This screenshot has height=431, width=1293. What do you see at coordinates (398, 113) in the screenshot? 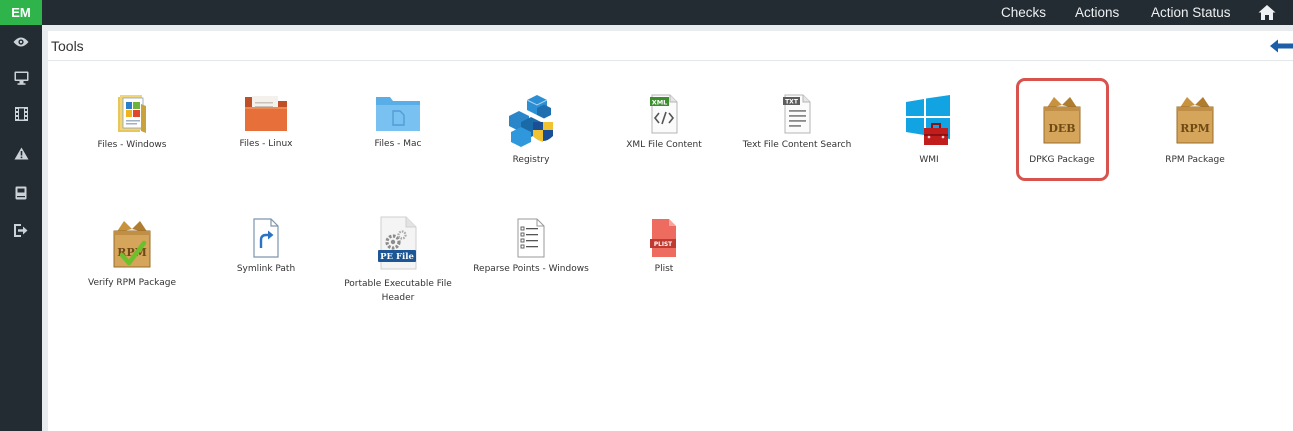
I see `files-mac-icon` at bounding box center [398, 113].